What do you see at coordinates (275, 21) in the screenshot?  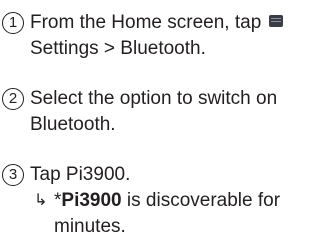 I see `settings-icon` at bounding box center [275, 21].